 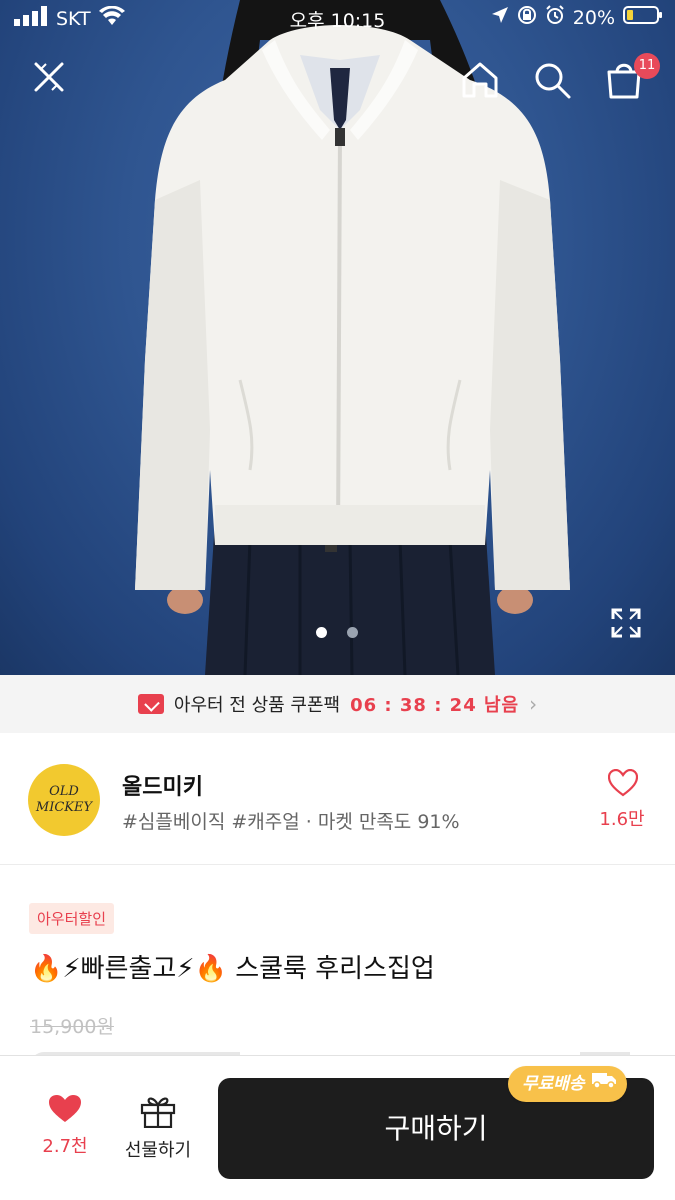 I want to click on location-icon, so click(x=500, y=17).